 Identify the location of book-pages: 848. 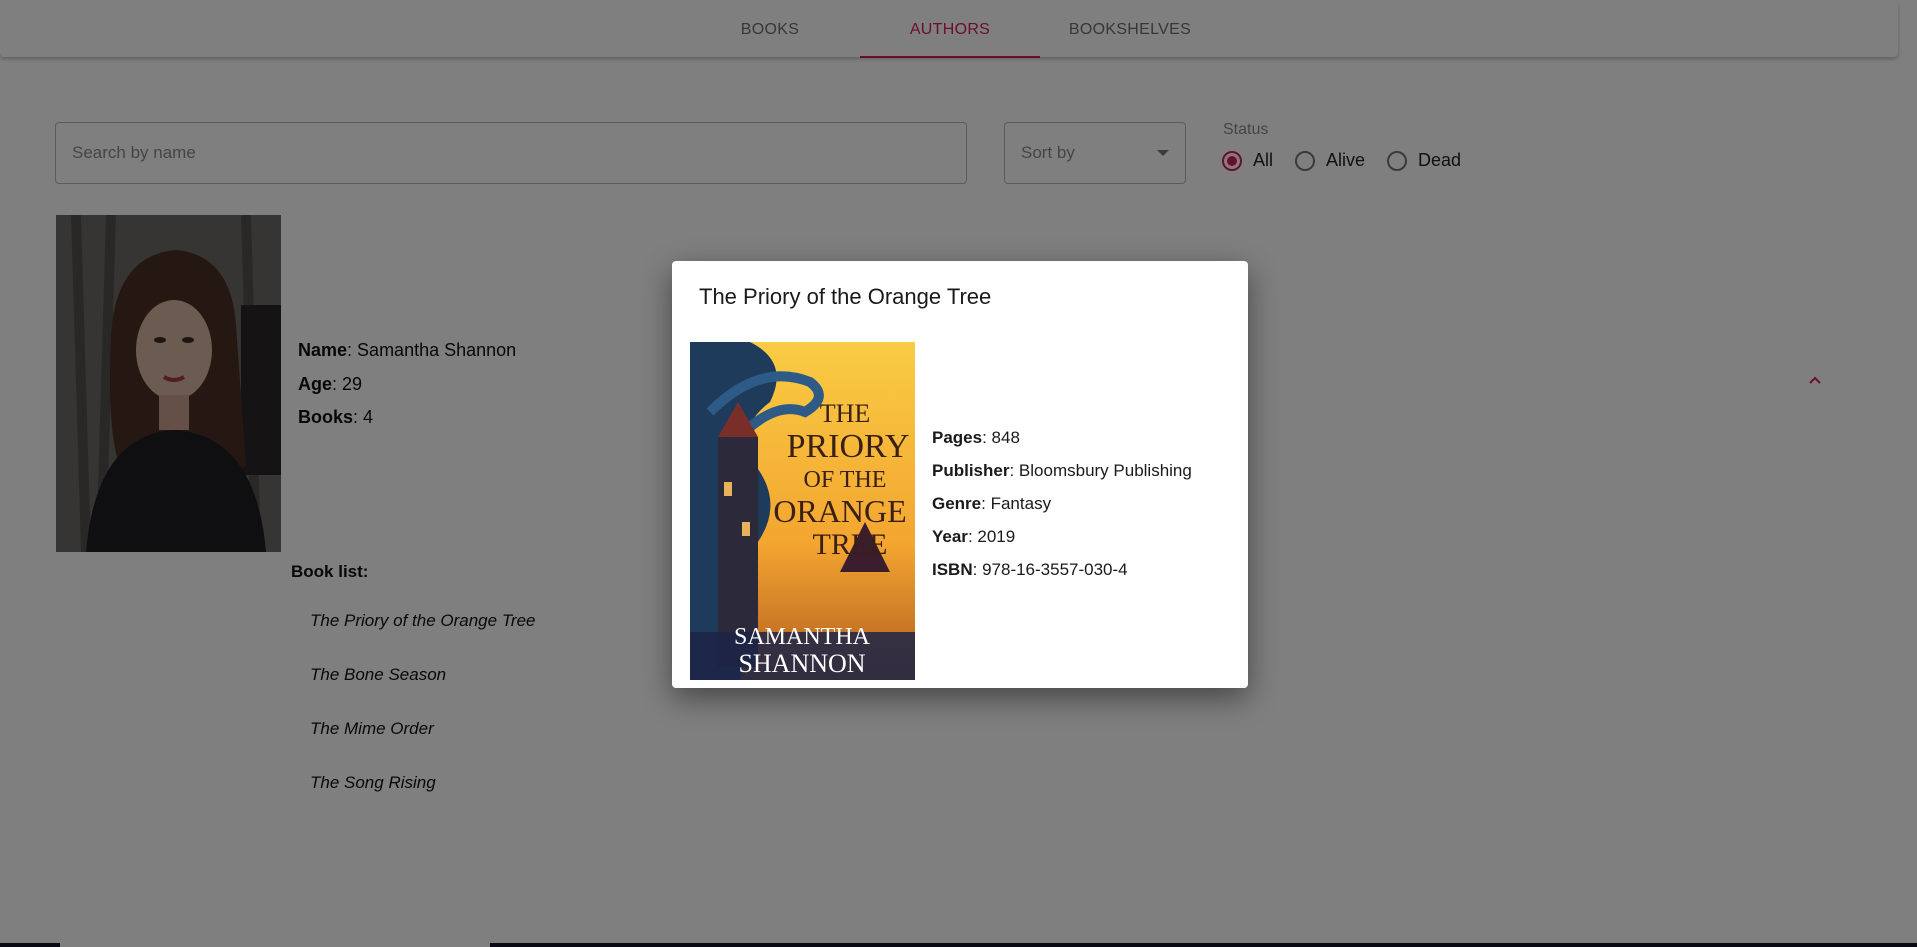
(1005, 437).